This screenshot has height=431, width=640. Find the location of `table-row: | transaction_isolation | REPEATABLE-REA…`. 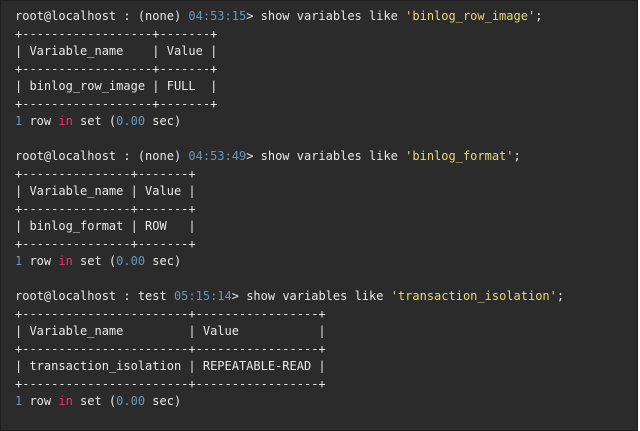

table-row: | transaction_isolation | REPEATABLE-REA… is located at coordinates (170, 366).